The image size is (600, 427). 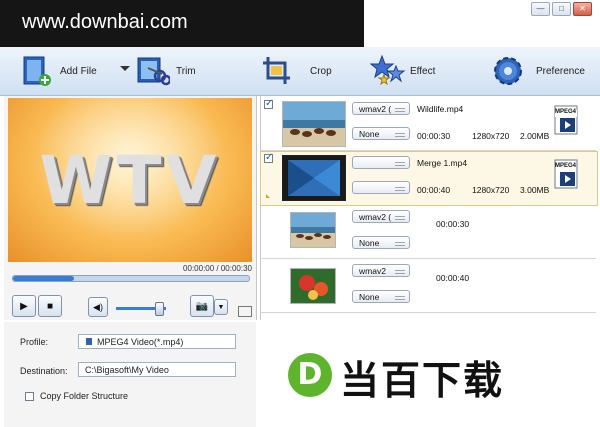 I want to click on preview-overlay-text: WTV, so click(x=130, y=180).